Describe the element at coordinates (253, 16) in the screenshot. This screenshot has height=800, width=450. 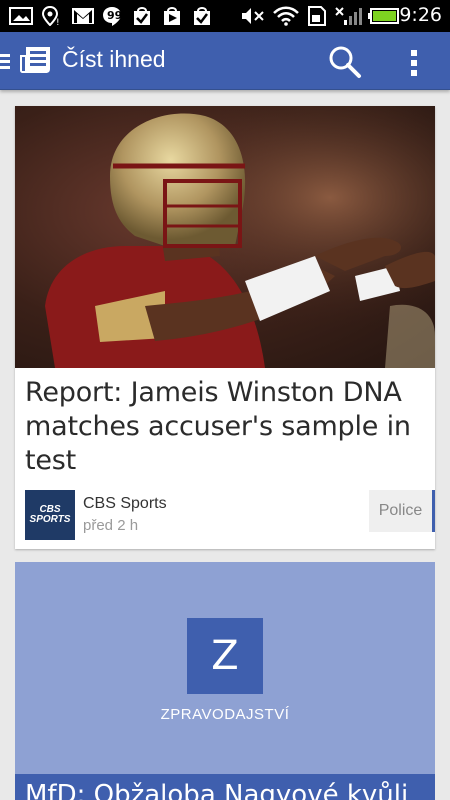
I see `mute-icon` at that location.